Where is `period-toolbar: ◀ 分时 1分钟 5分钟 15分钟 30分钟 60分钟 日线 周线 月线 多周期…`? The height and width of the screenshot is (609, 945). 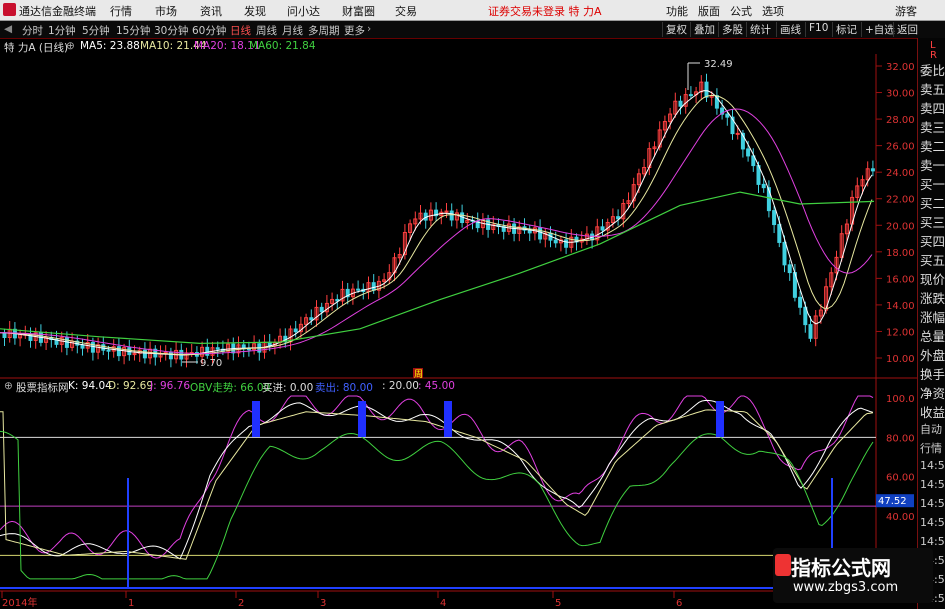
period-toolbar: ◀ 分时 1分钟 5分钟 15分钟 30分钟 60分钟 日线 周线 月线 多周期… is located at coordinates (472, 30).